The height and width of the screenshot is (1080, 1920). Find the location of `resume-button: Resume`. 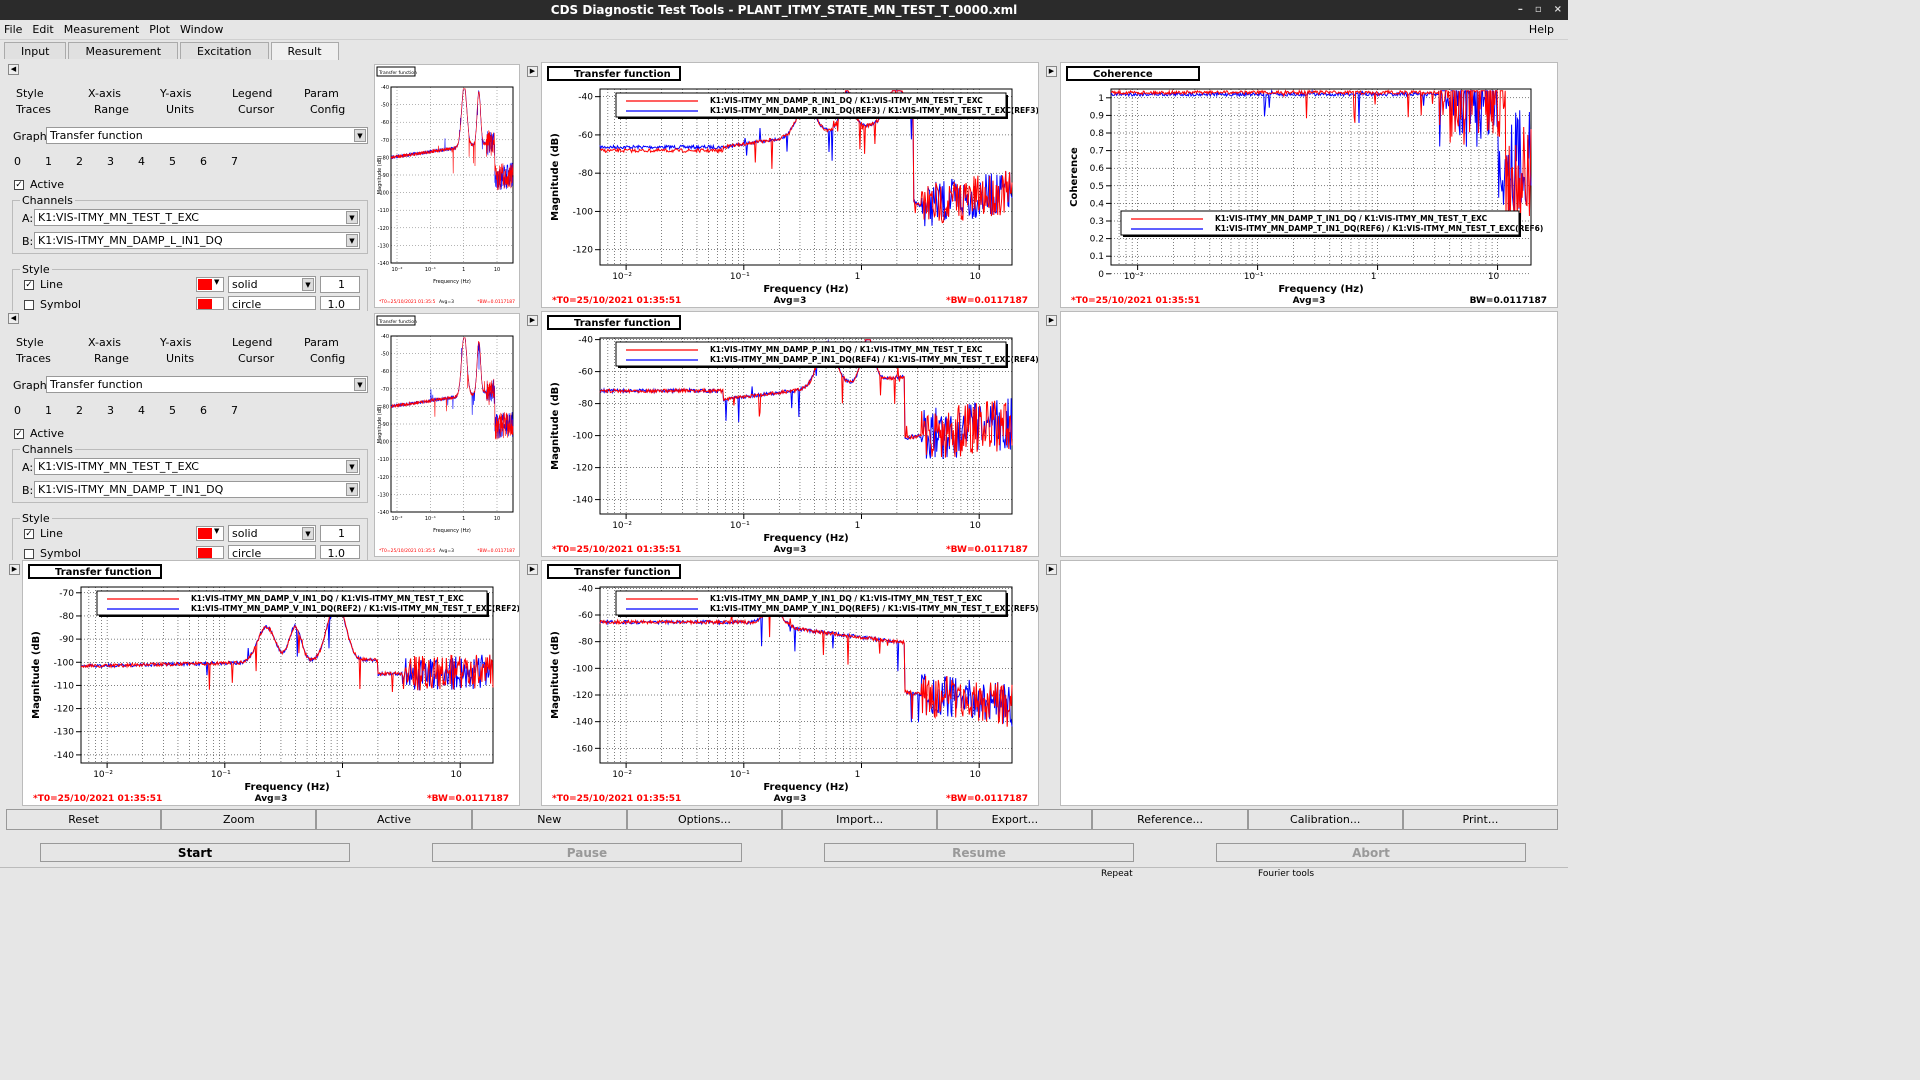

resume-button: Resume is located at coordinates (979, 852).